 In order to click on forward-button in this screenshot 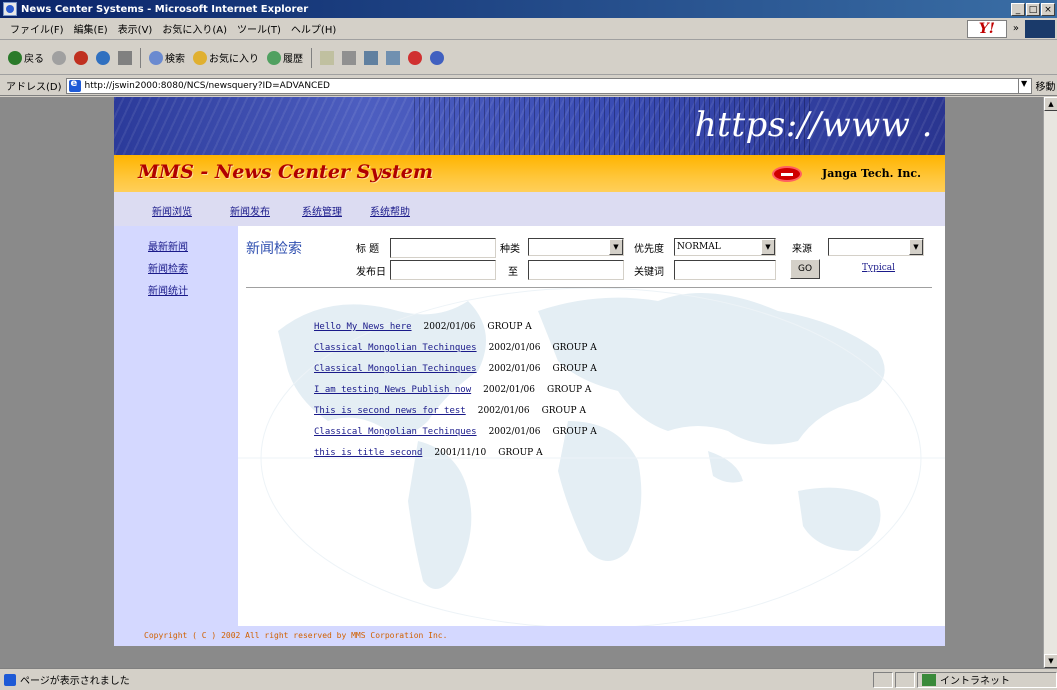, I will do `click(59, 57)`.